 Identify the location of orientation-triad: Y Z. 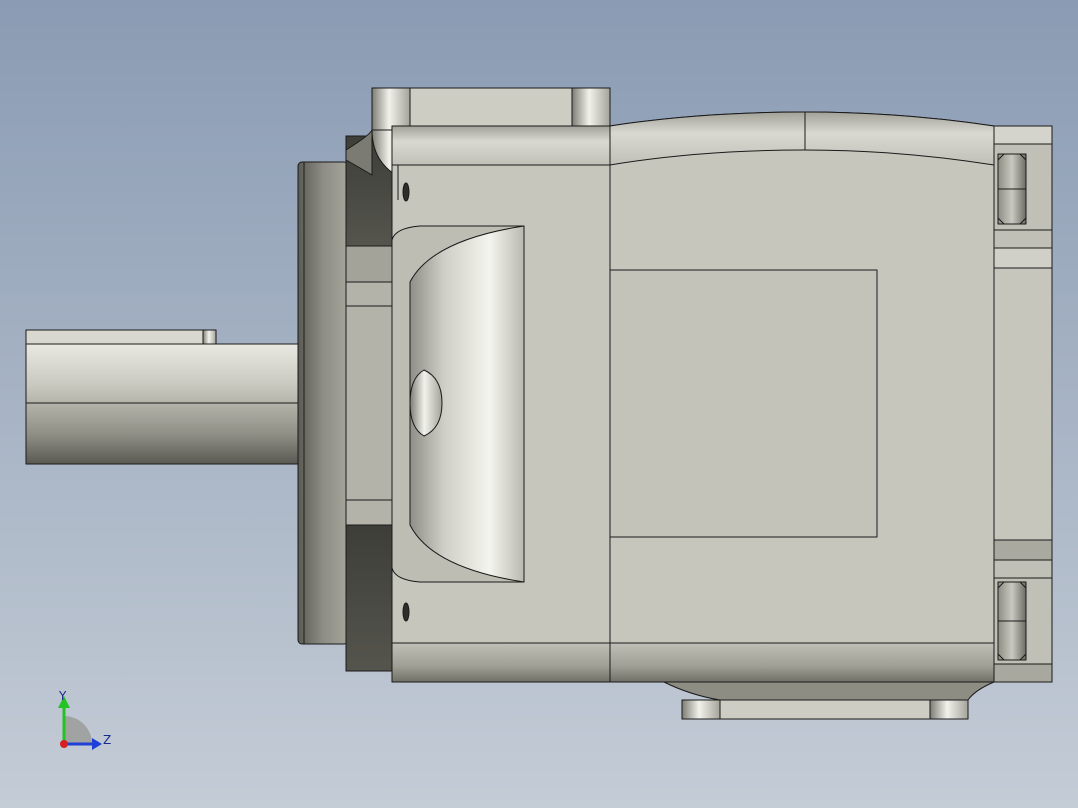
(84, 719).